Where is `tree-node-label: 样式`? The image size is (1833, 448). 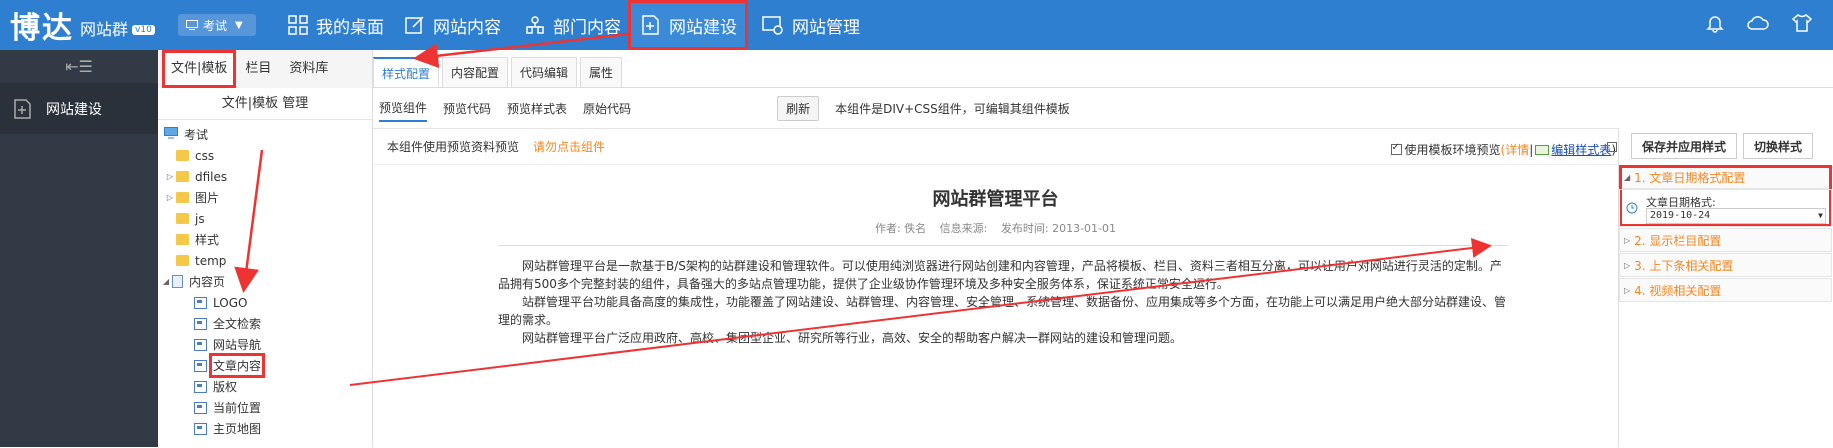
tree-node-label: 样式 is located at coordinates (207, 240).